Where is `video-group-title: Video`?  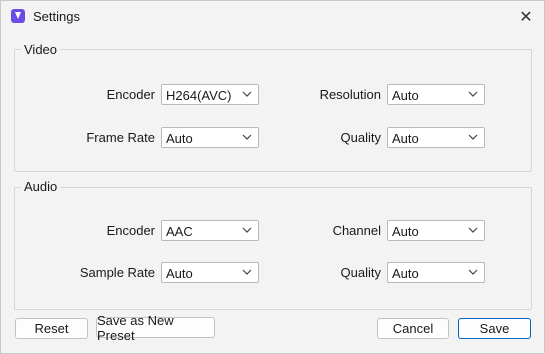
video-group-title: Video is located at coordinates (41, 49).